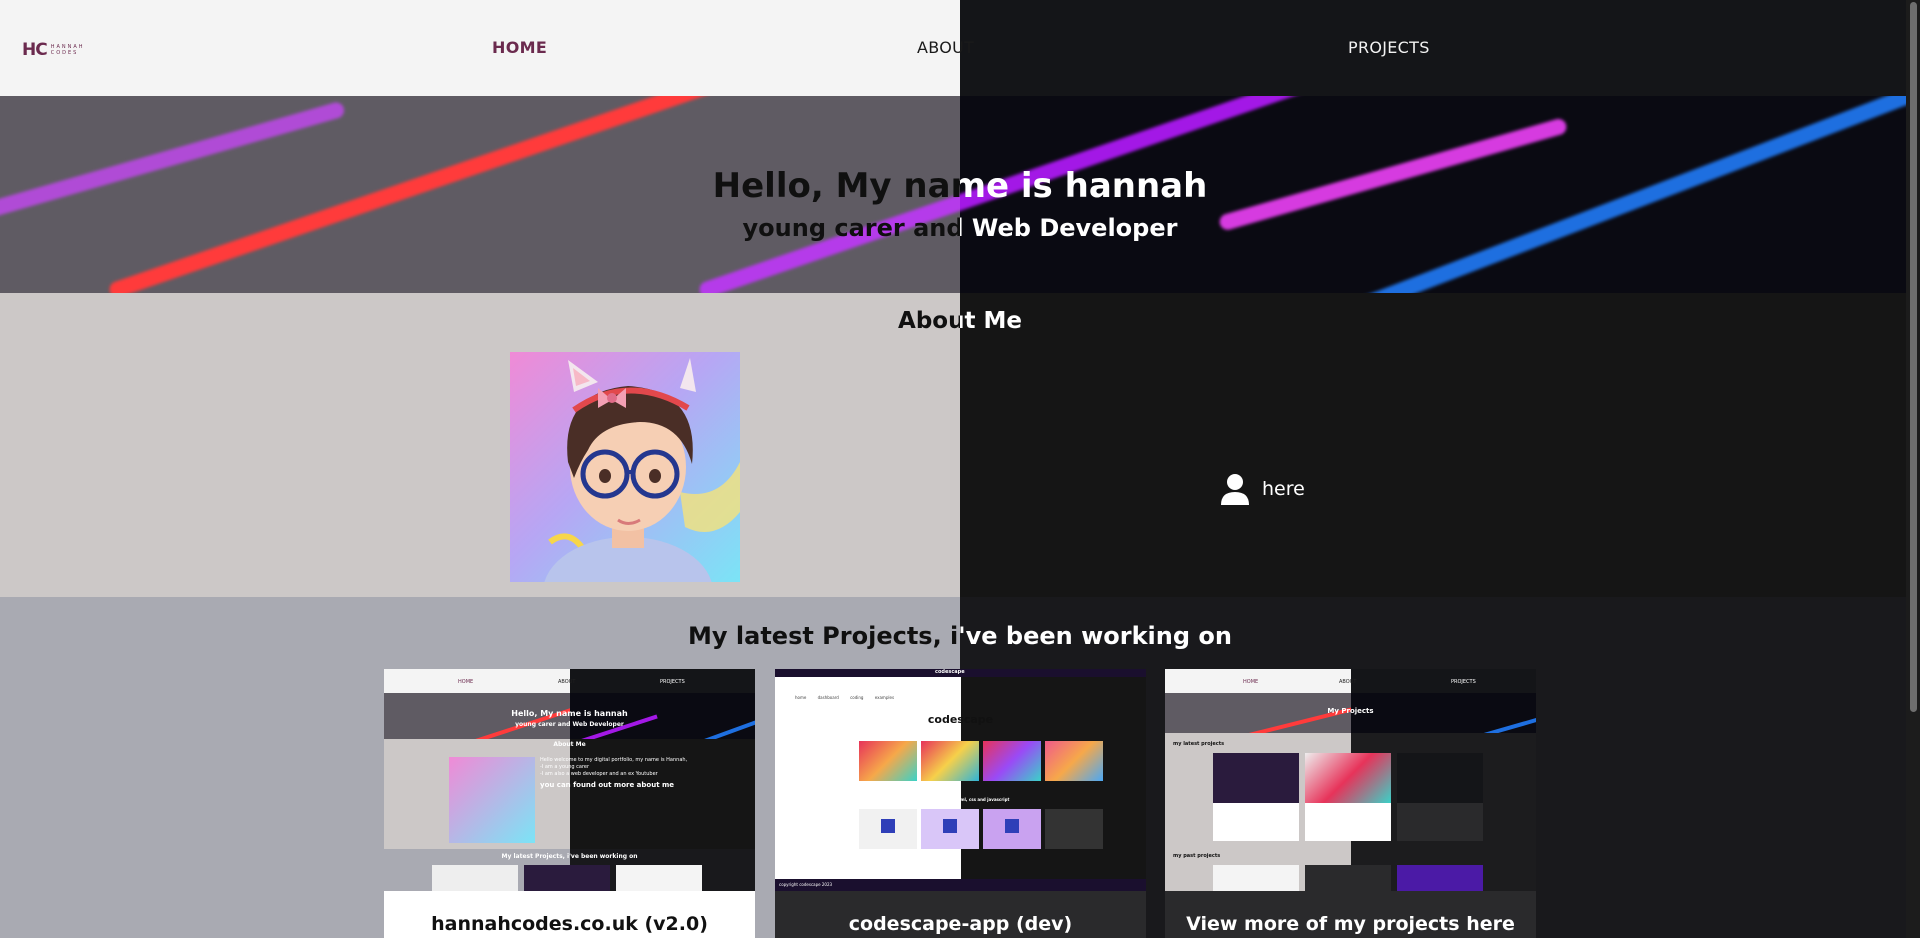 The image size is (1920, 938). Describe the element at coordinates (1350, 711) in the screenshot. I see `mini-projects-page-title: My Projects` at that location.